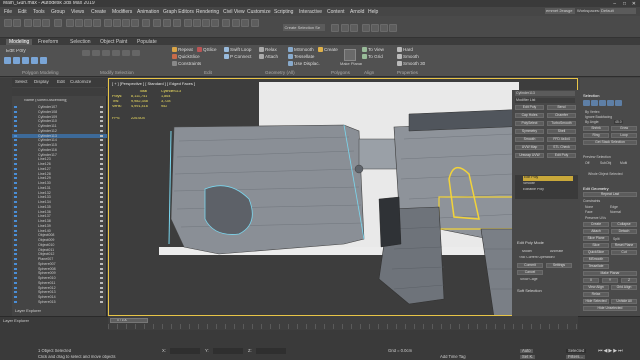  Describe the element at coordinates (234, 12) in the screenshot. I see `menu-civil-view: Civil View` at that location.